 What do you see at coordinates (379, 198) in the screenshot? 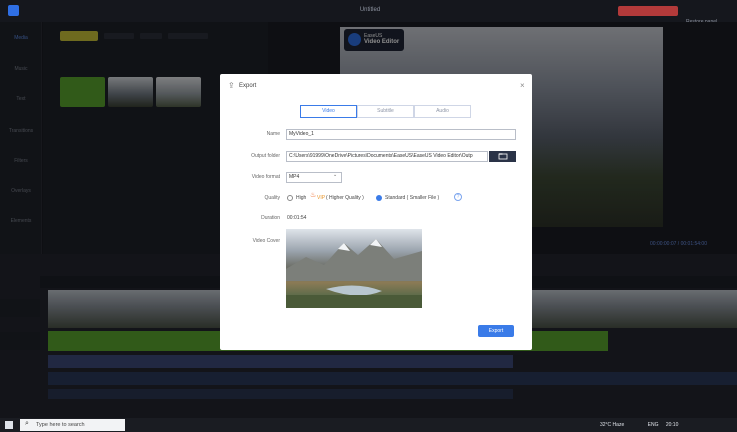
I see `quality-standard-radio` at bounding box center [379, 198].